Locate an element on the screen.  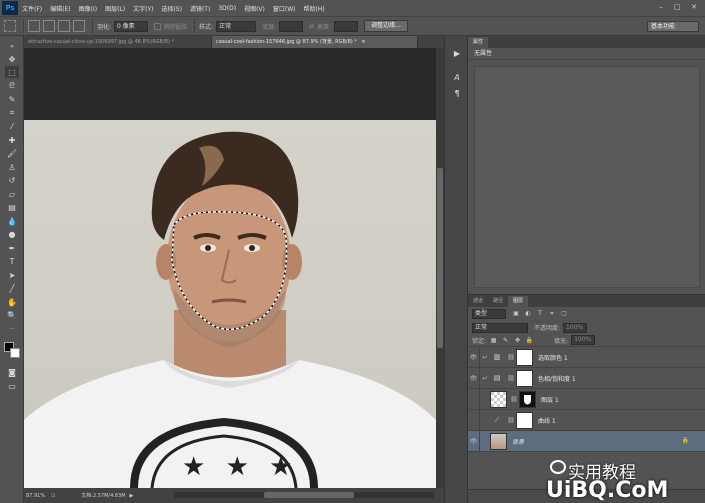
lock-pixels-icon: ▦ is located at coordinates (493, 340).